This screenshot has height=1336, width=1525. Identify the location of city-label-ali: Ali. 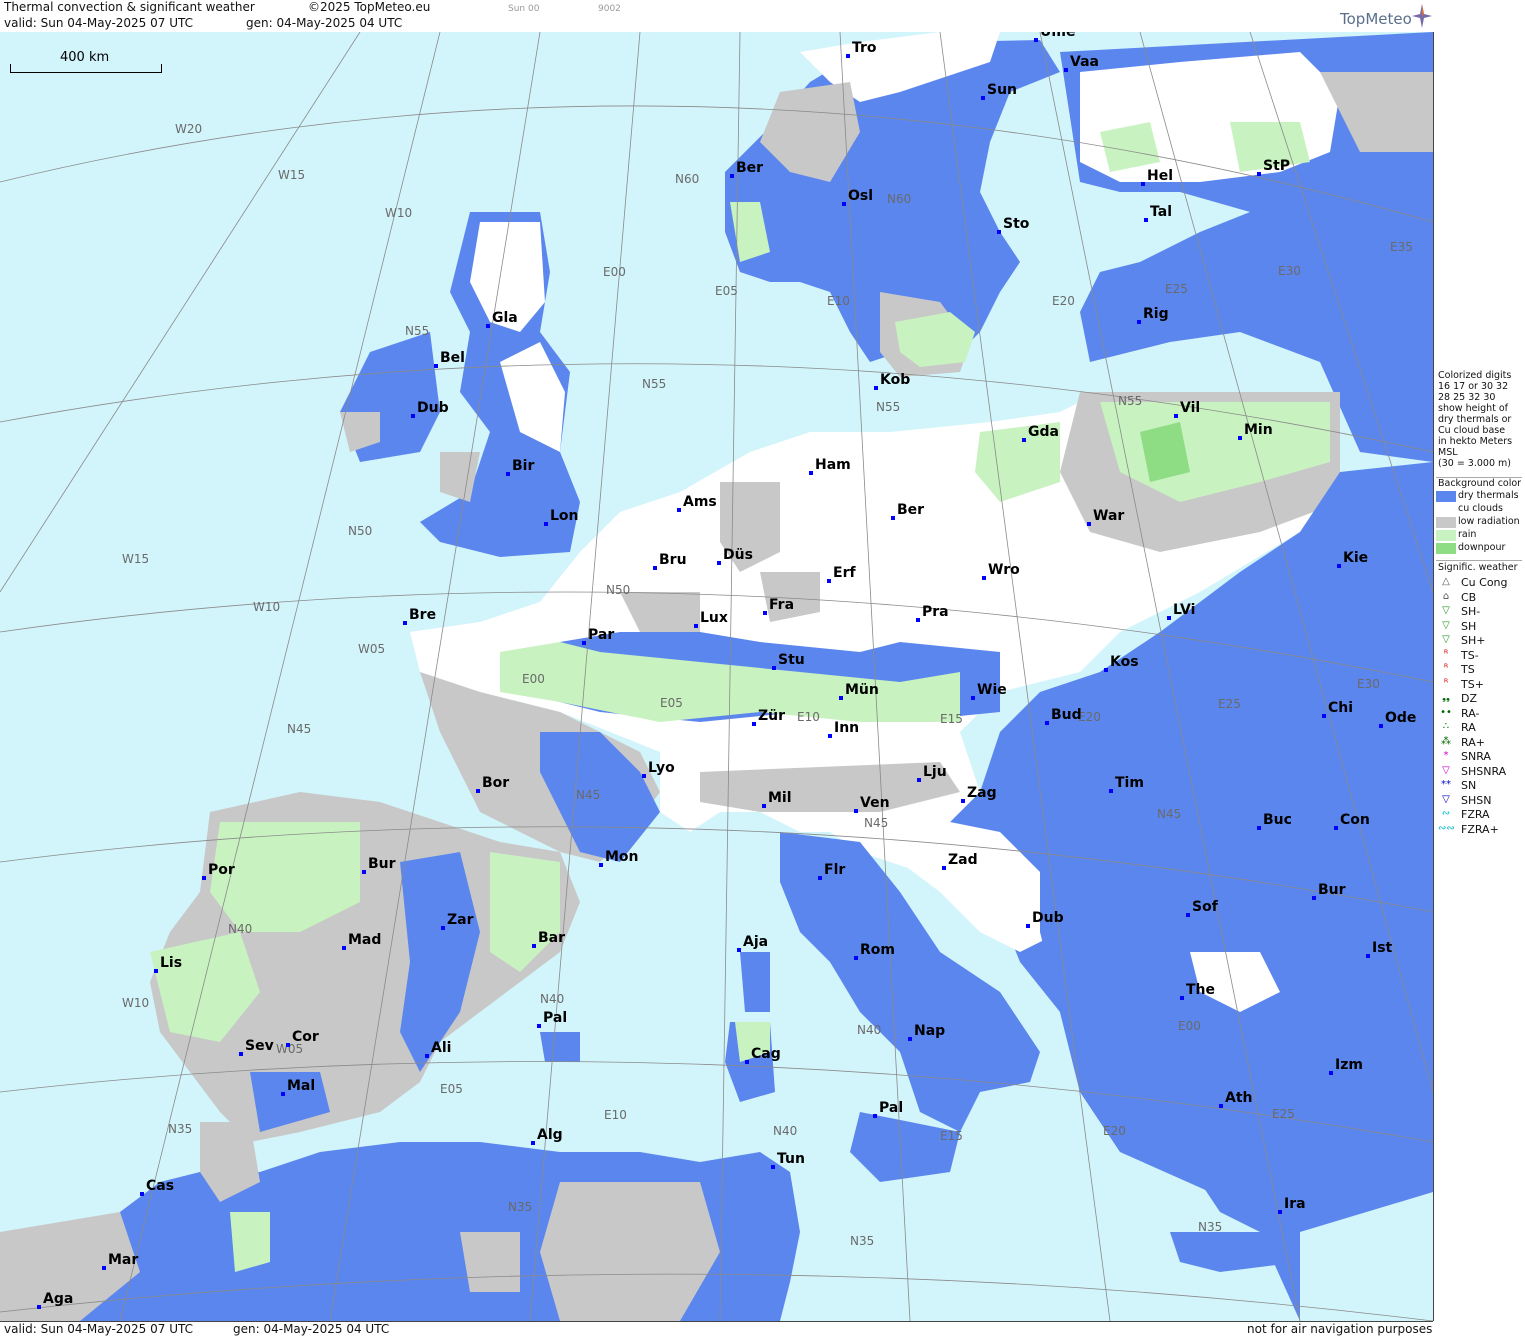
(441, 1048).